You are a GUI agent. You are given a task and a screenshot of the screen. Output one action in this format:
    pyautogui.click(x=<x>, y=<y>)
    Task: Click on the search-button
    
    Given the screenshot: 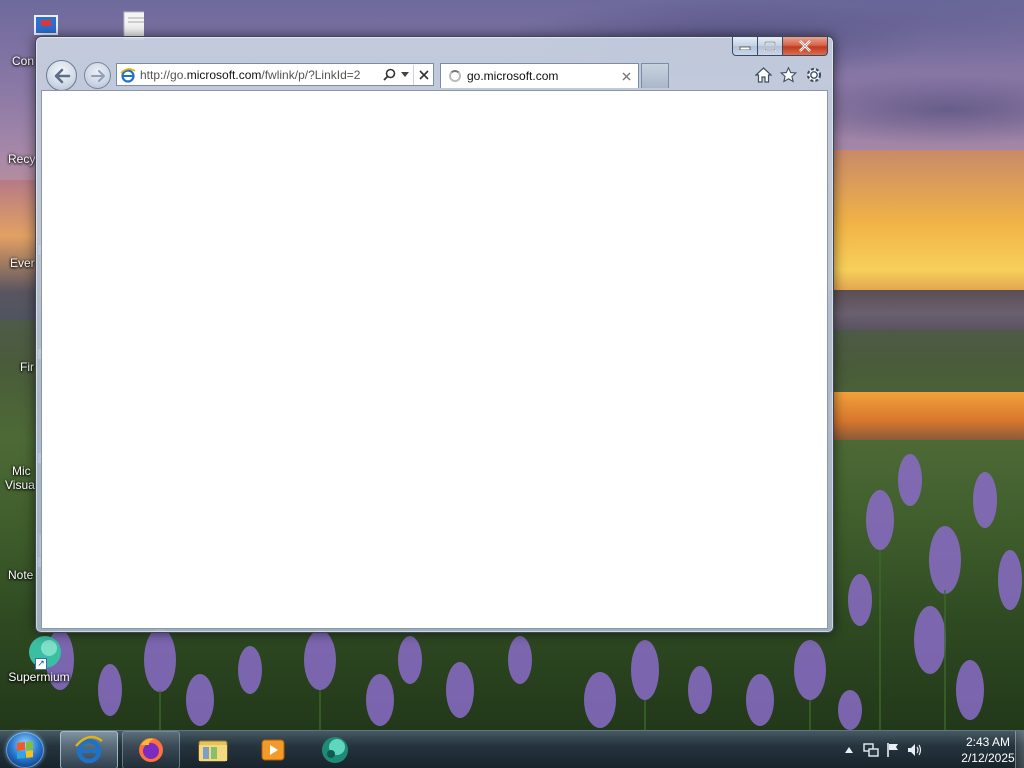 What is the action you would take?
    pyautogui.click(x=389, y=75)
    